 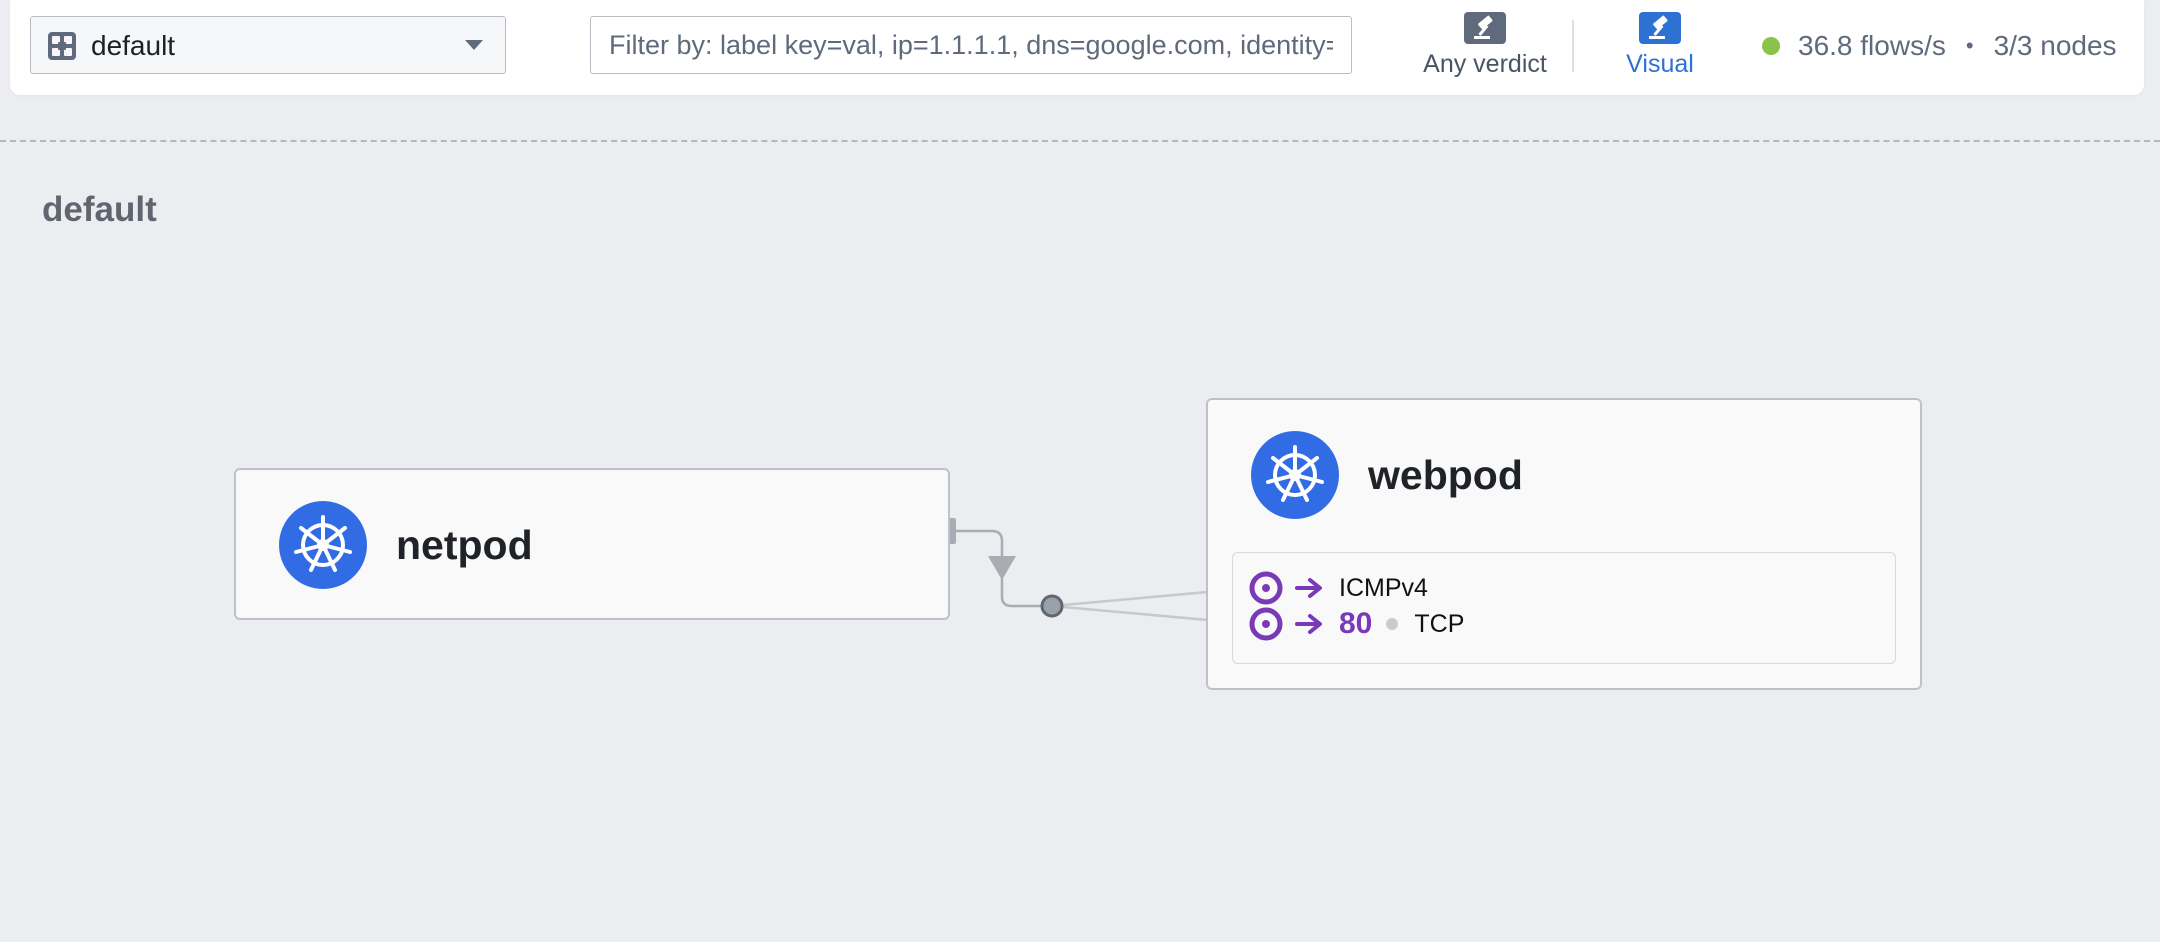 I want to click on port-protocol: ICMPv4, so click(x=1383, y=587).